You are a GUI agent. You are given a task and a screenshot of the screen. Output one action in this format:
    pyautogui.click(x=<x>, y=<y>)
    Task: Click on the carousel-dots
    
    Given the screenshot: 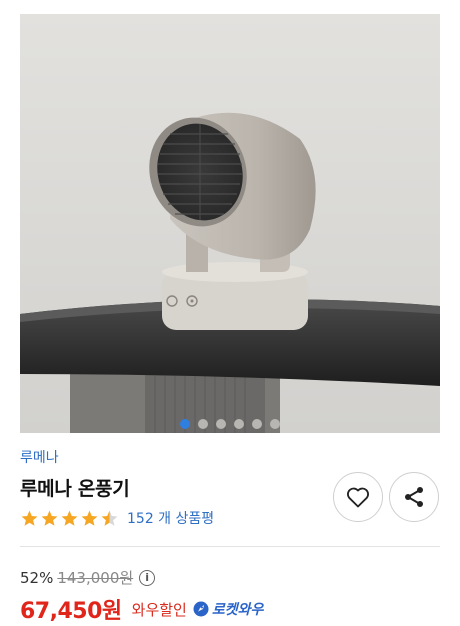 What is the action you would take?
    pyautogui.click(x=230, y=424)
    